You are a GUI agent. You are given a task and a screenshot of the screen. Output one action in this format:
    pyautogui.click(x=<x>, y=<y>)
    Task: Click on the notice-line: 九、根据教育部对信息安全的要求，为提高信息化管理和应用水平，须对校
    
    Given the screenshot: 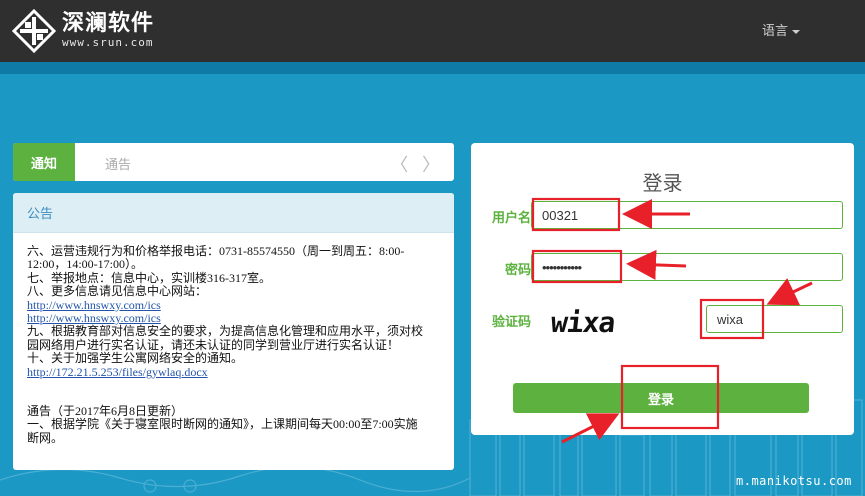 What is the action you would take?
    pyautogui.click(x=225, y=331)
    